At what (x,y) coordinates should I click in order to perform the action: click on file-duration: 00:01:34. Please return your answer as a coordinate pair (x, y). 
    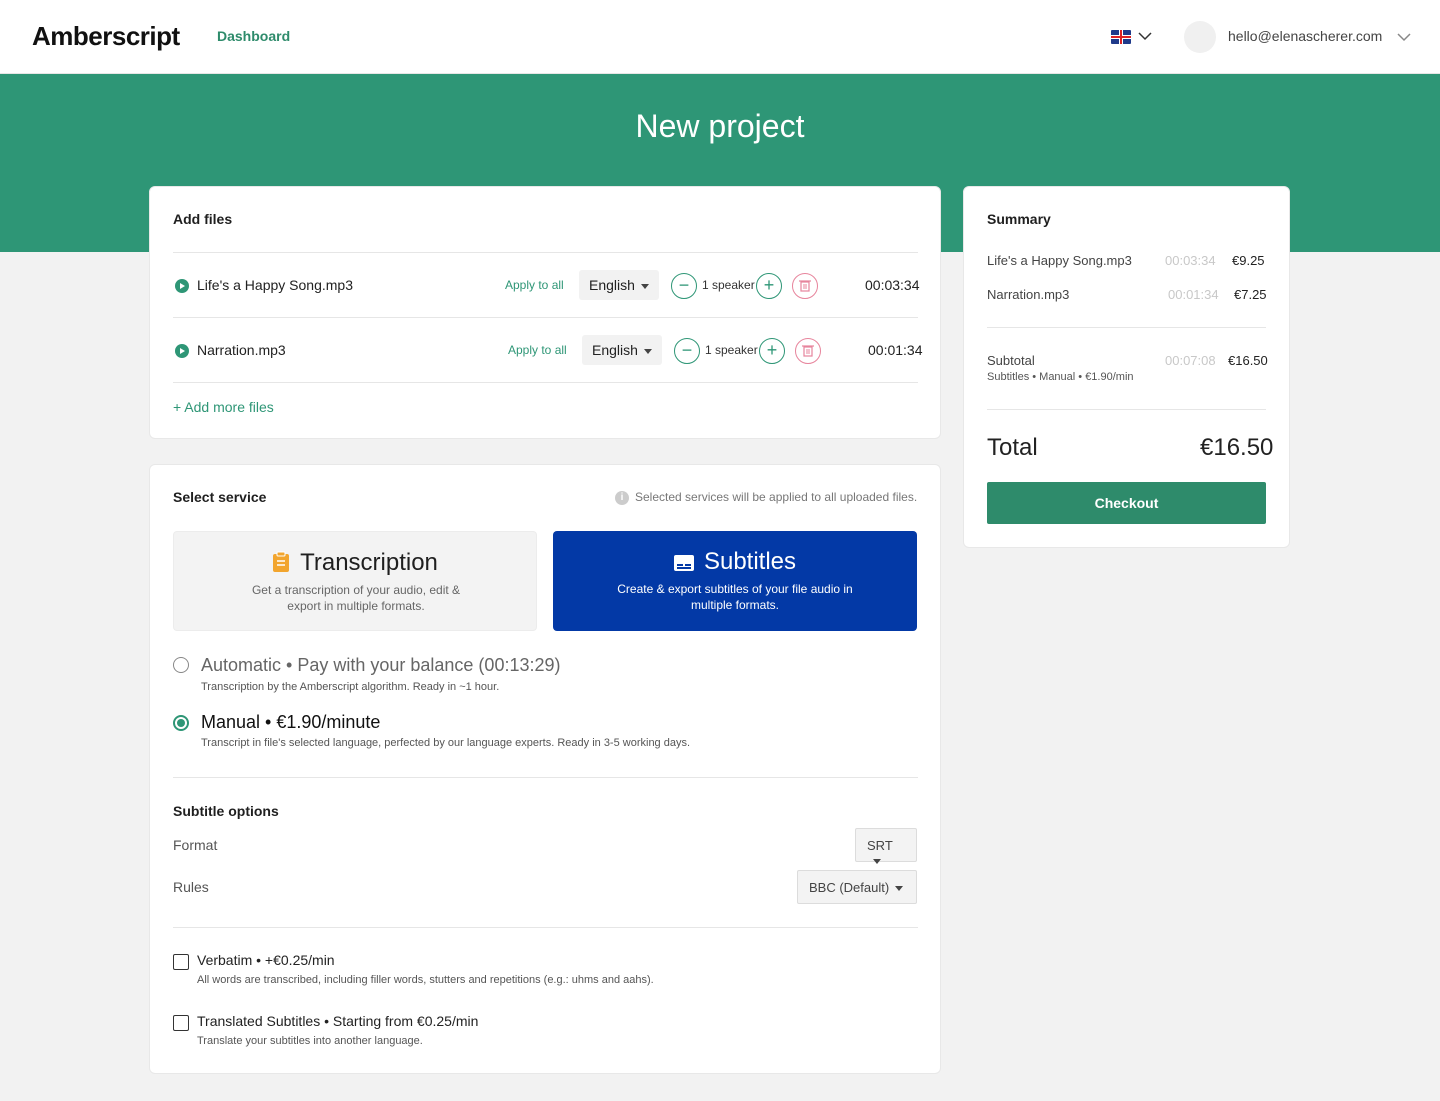
    Looking at the image, I should click on (895, 350).